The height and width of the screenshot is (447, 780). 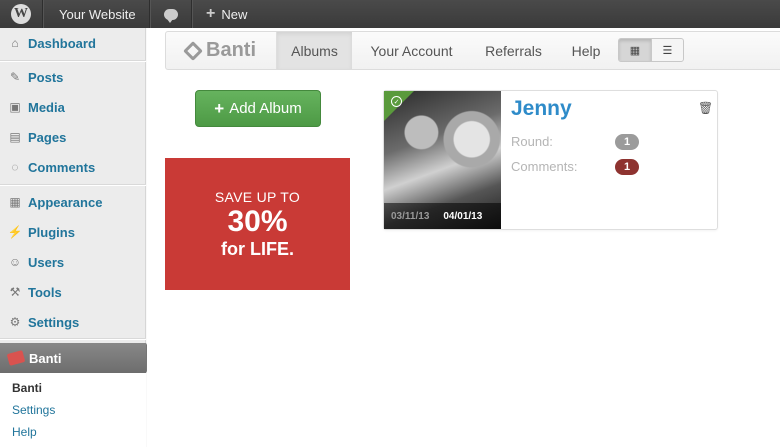 I want to click on view-toggle: ▦ ☰, so click(x=651, y=50).